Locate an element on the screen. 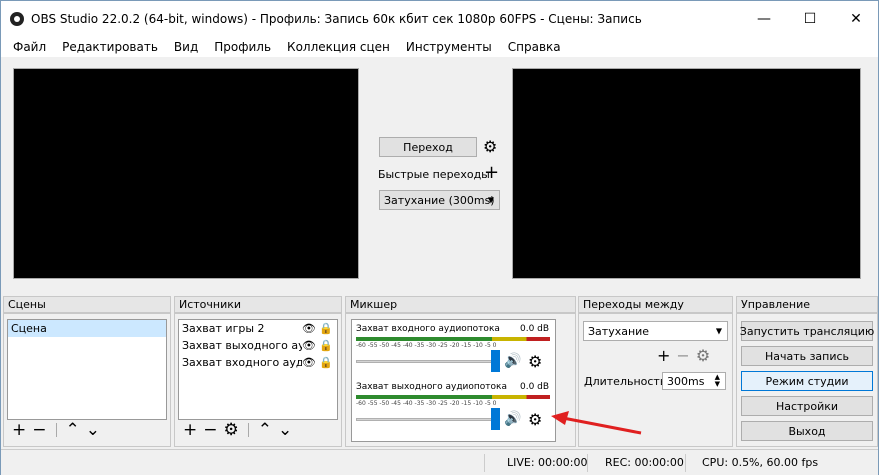 The height and width of the screenshot is (475, 879). remove-scene-minus-icon: − is located at coordinates (39, 430).